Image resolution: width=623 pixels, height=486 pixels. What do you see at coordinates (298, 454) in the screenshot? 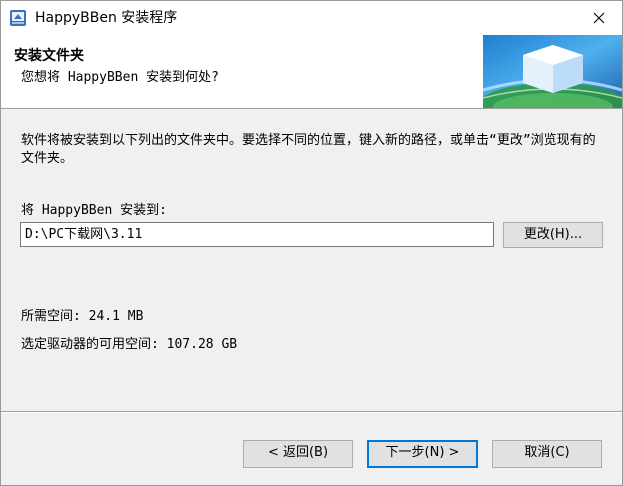
I see `back-button: < 返回(B)` at bounding box center [298, 454].